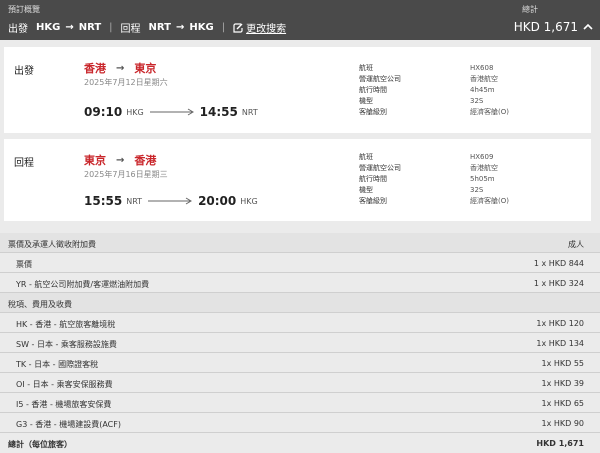 This screenshot has height=453, width=600. What do you see at coordinates (40, 444) in the screenshot?
I see `total-label: 總計（每位旅客）` at bounding box center [40, 444].